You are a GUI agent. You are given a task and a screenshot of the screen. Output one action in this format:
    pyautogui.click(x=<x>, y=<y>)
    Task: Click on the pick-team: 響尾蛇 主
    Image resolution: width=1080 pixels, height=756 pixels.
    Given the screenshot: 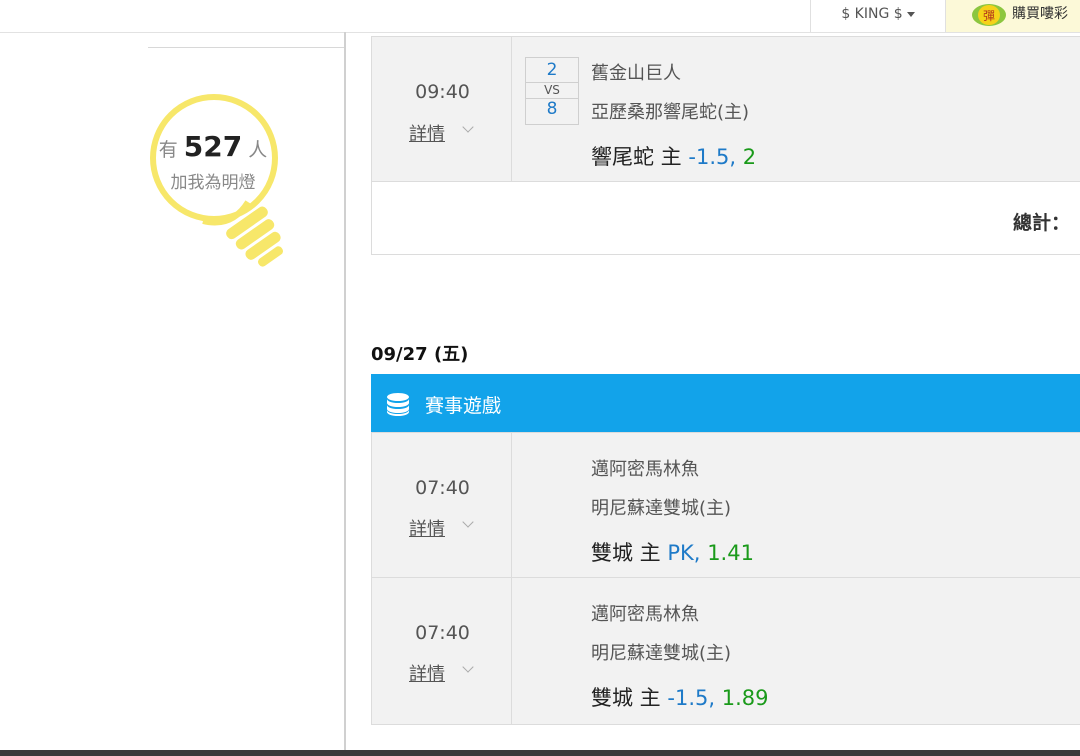 What is the action you would take?
    pyautogui.click(x=636, y=157)
    